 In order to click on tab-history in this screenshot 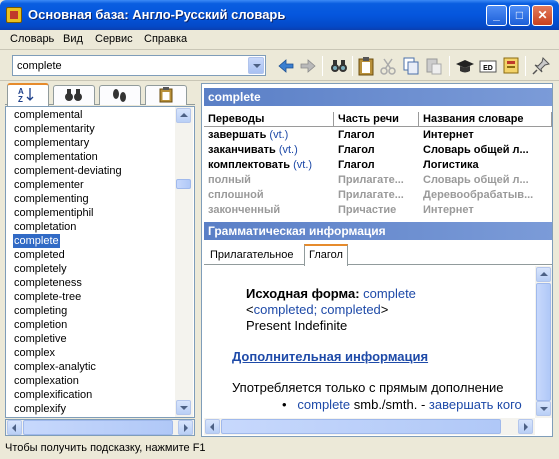, I will do `click(166, 95)`.